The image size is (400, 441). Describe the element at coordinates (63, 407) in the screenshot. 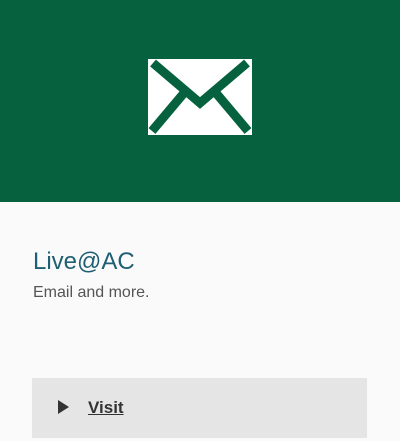

I see `play-triangle-icon` at that location.